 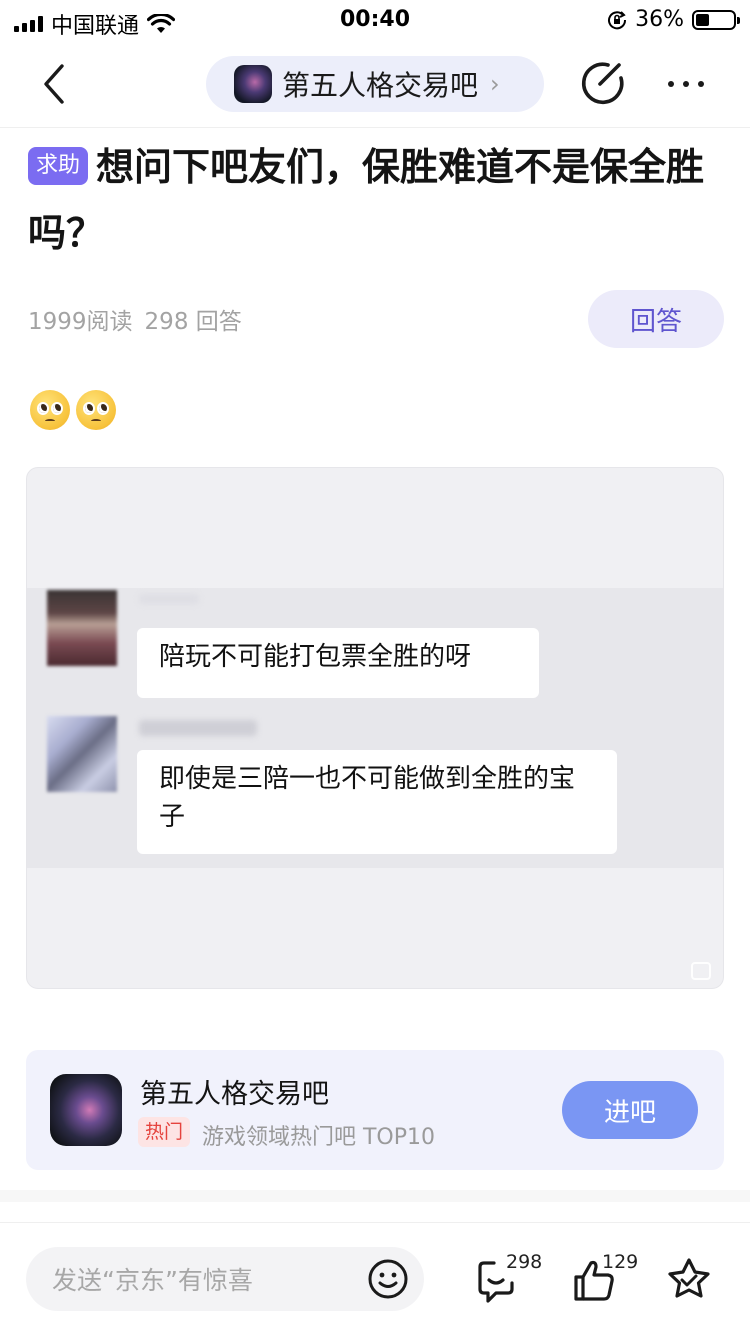 I want to click on forum-avatar-small, so click(x=253, y=84).